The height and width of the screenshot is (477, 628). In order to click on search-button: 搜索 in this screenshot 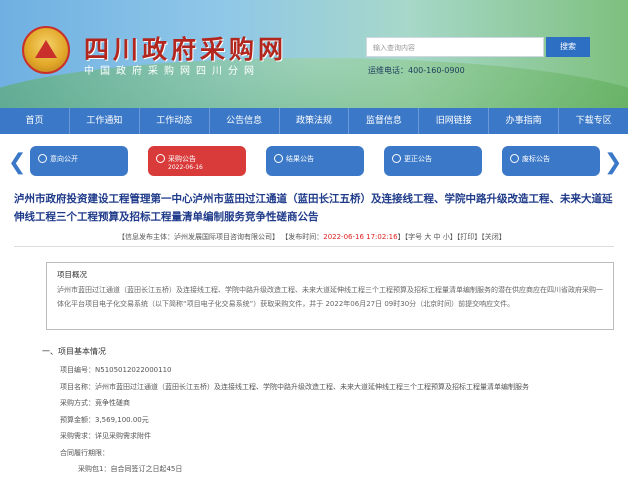, I will do `click(568, 47)`.